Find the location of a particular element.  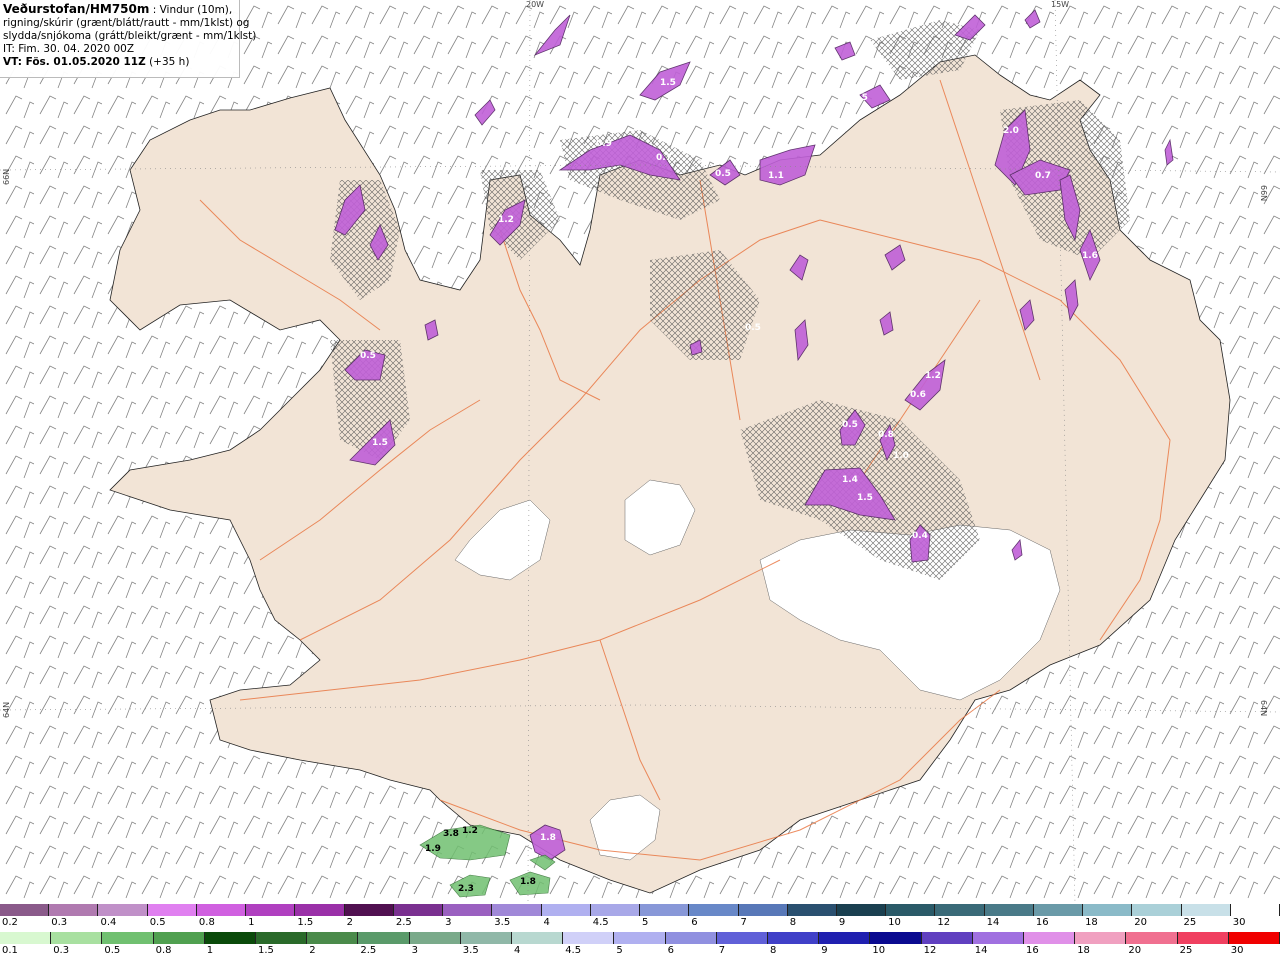

scale-label: 3.5 is located at coordinates (502, 922).